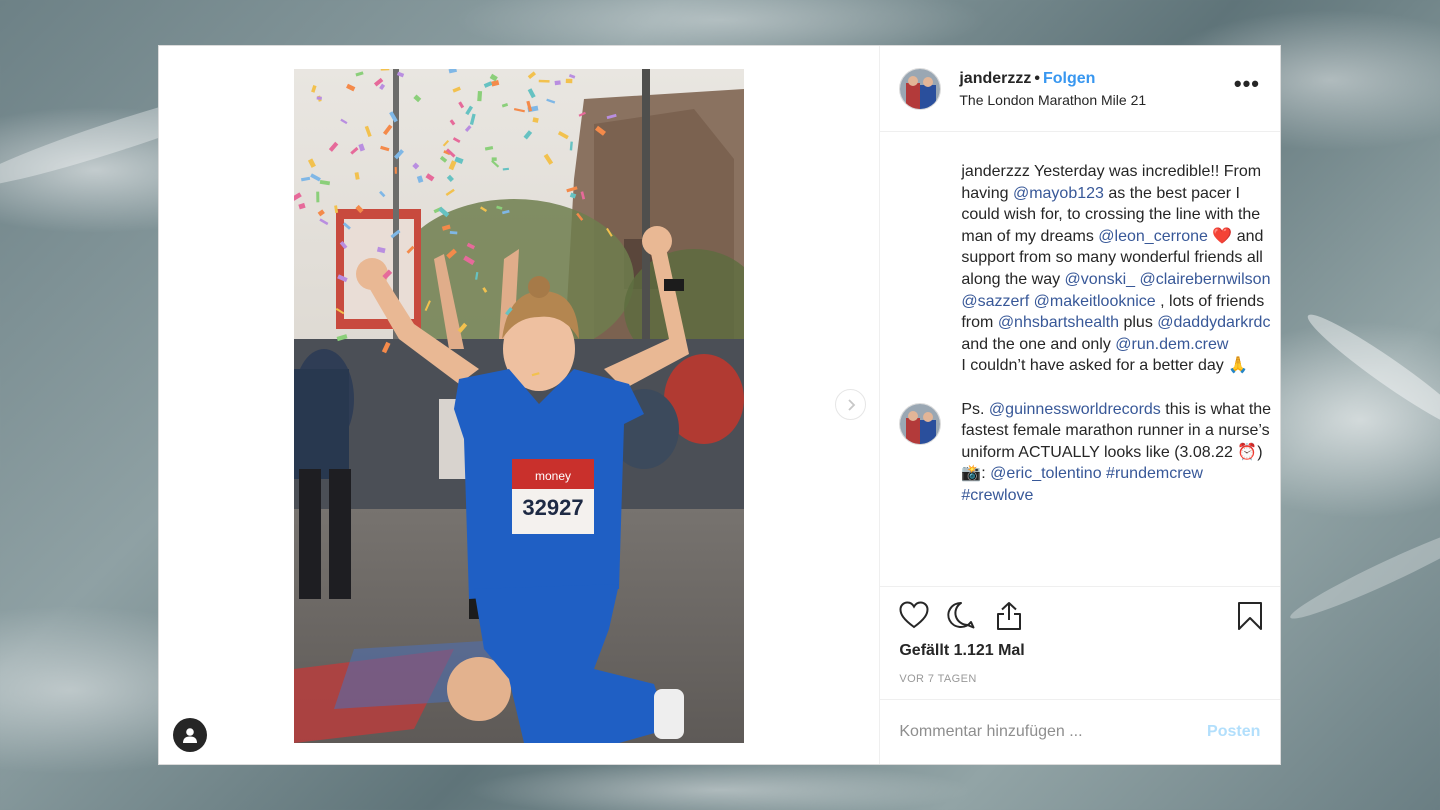 The image size is (1440, 810). I want to click on post-comment-button: Posten, so click(1233, 732).